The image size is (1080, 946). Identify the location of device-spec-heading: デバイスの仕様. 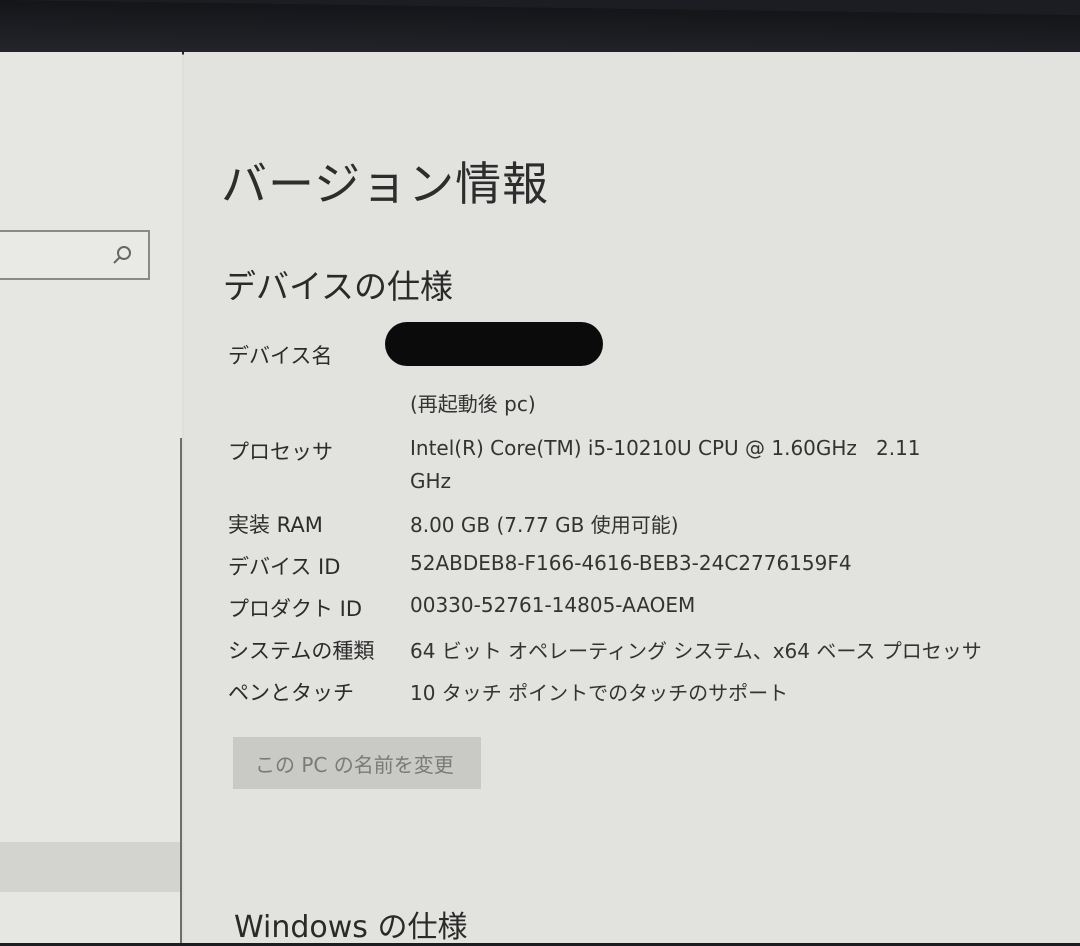
(338, 286).